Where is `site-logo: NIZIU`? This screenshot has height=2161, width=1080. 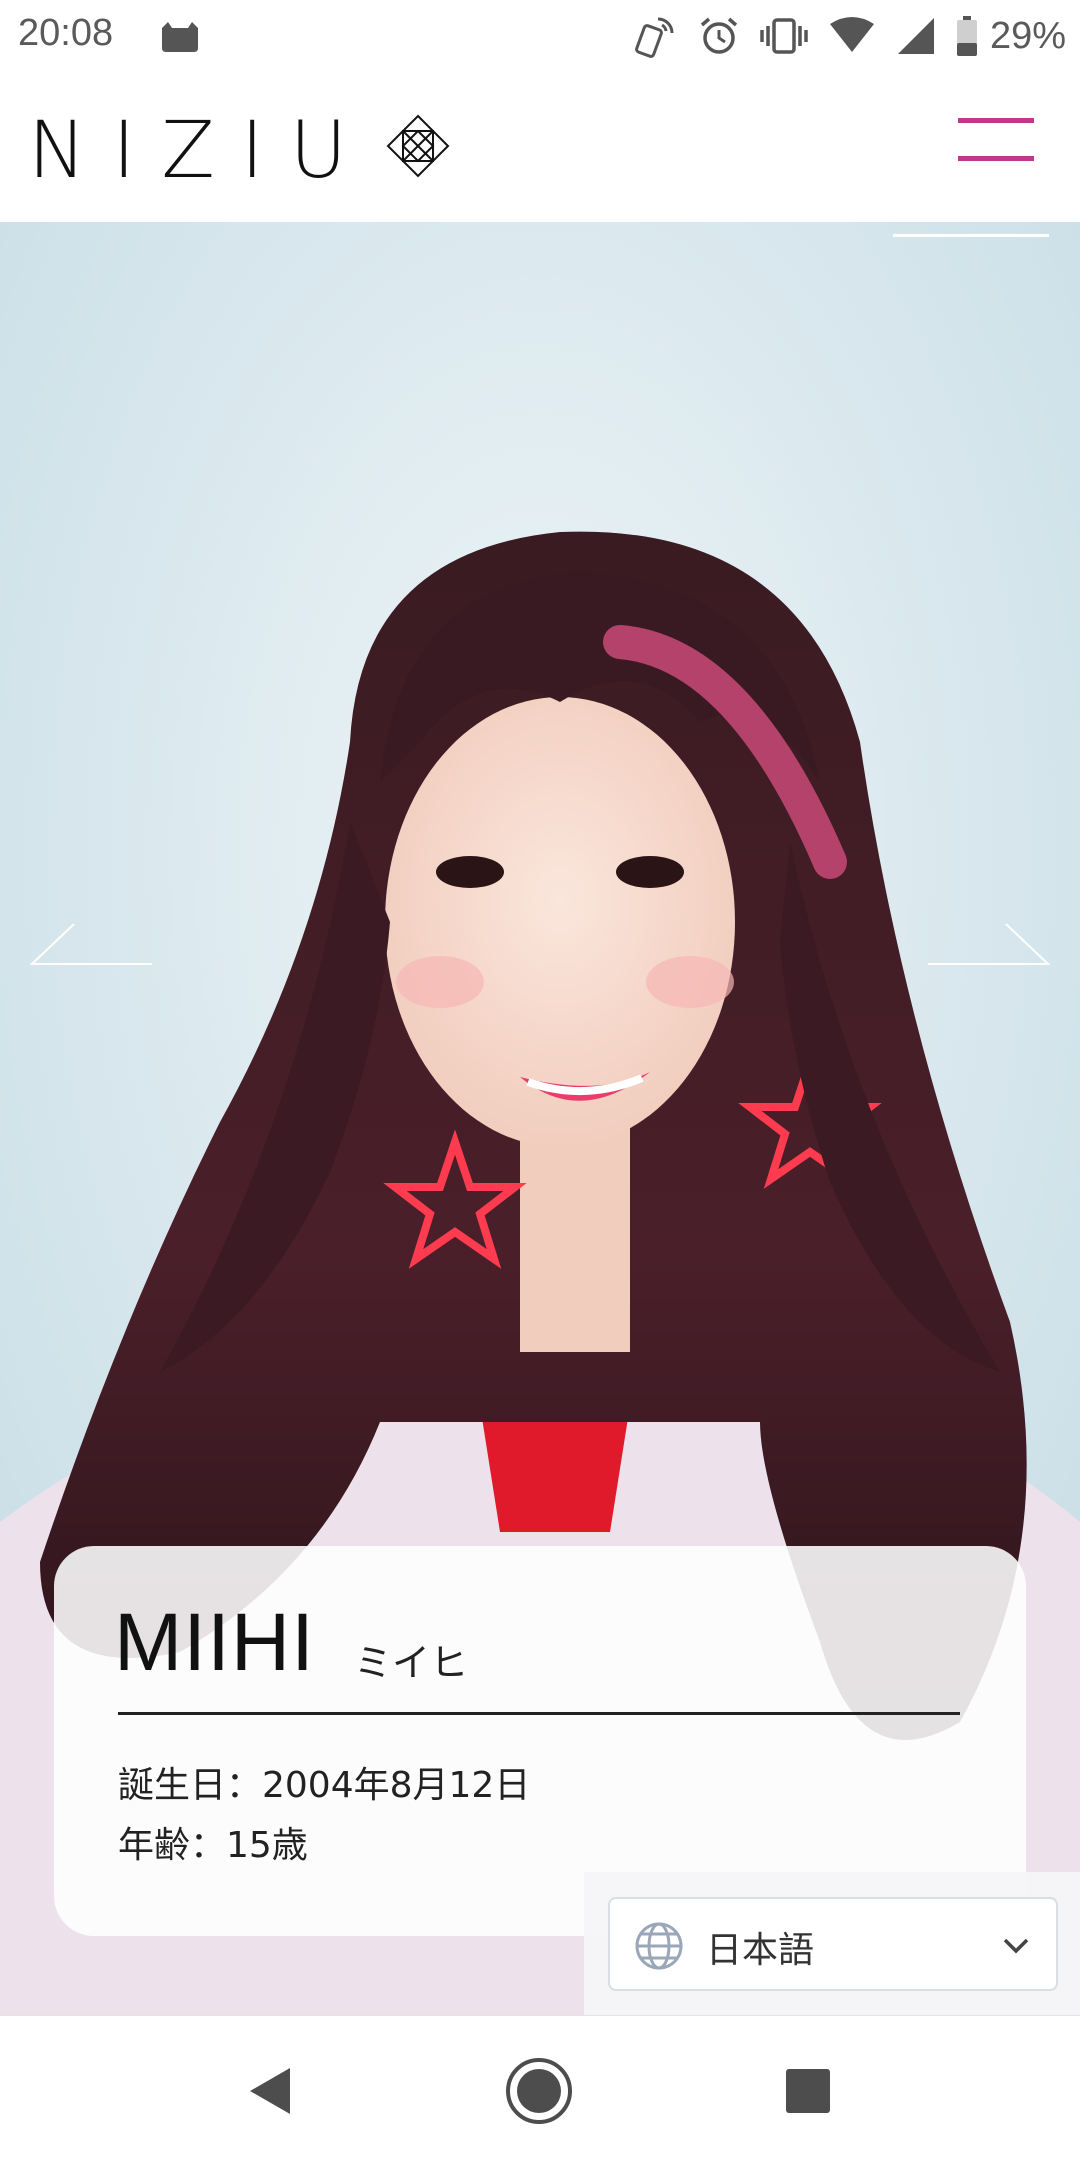 site-logo: NIZIU is located at coordinates (200, 151).